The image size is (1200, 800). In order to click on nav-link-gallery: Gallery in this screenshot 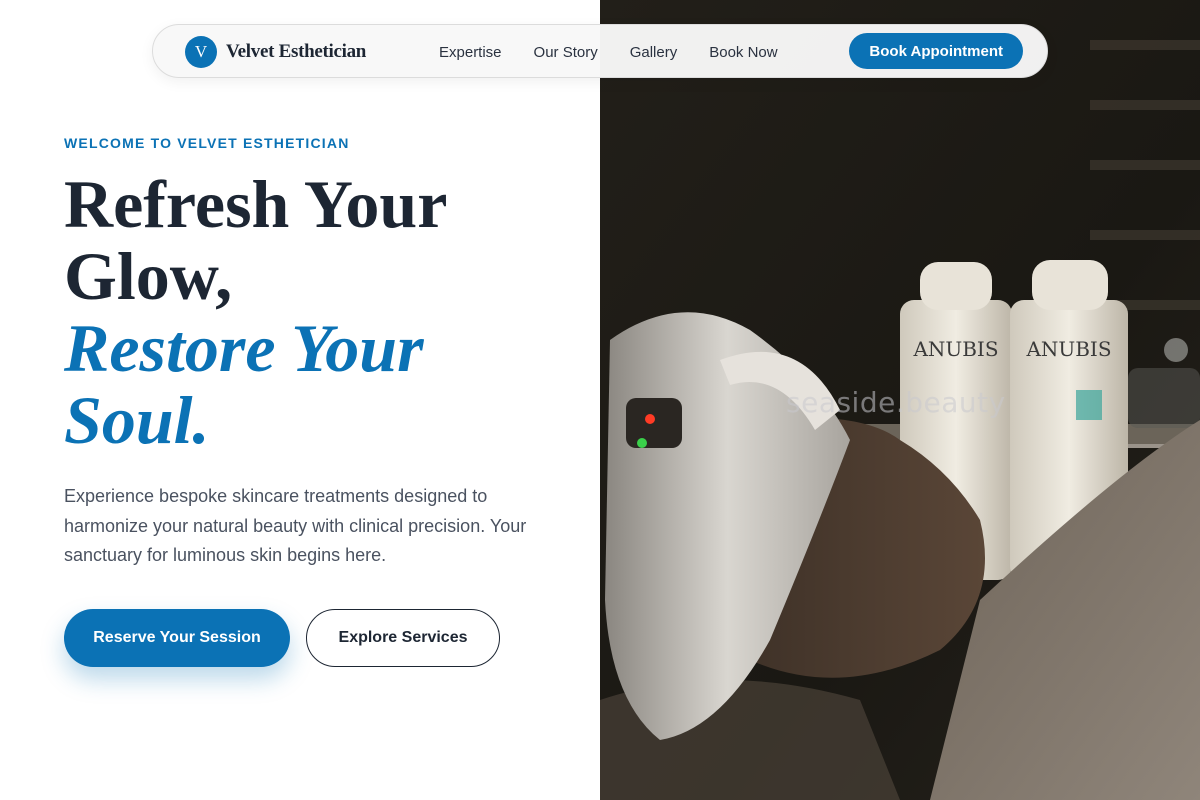, I will do `click(654, 52)`.